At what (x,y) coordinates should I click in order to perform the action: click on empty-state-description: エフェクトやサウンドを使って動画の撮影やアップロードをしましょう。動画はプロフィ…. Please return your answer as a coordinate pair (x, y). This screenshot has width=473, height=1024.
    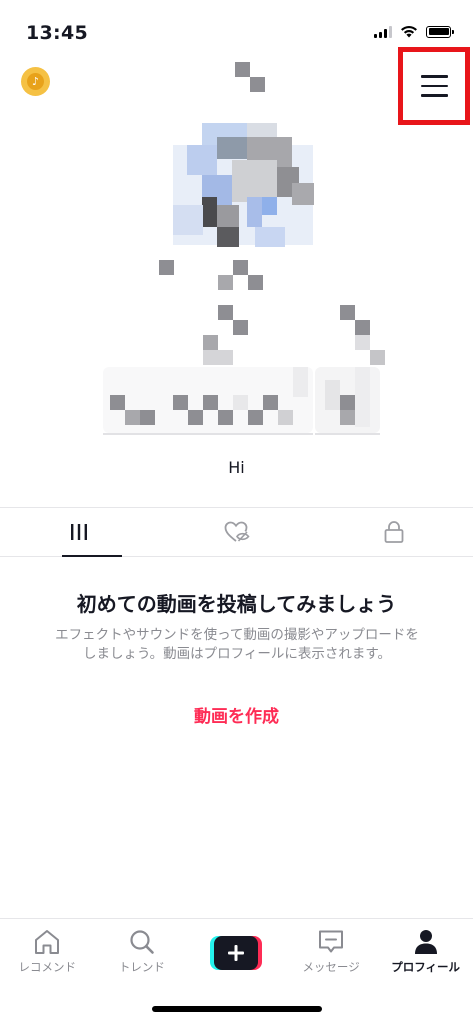
    Looking at the image, I should click on (237, 644).